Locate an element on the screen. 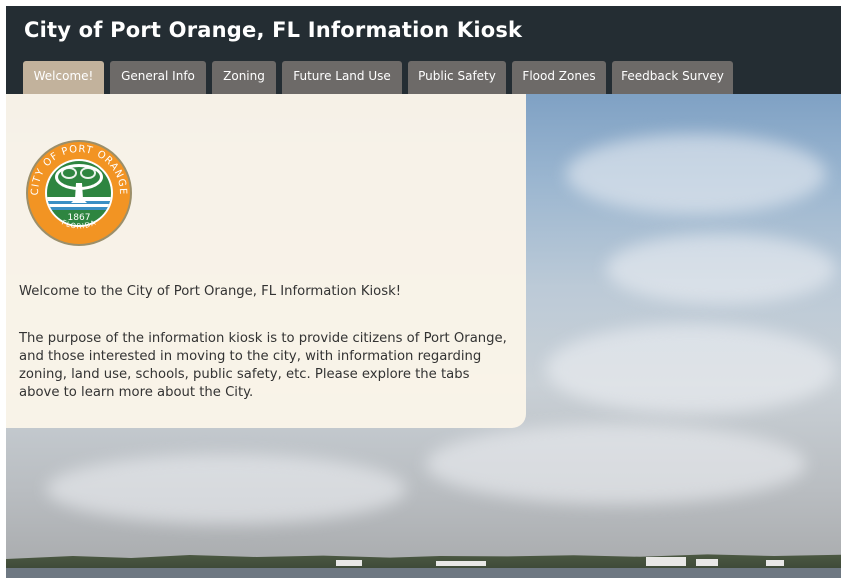  tab-public-safety: Public Safety is located at coordinates (457, 77).